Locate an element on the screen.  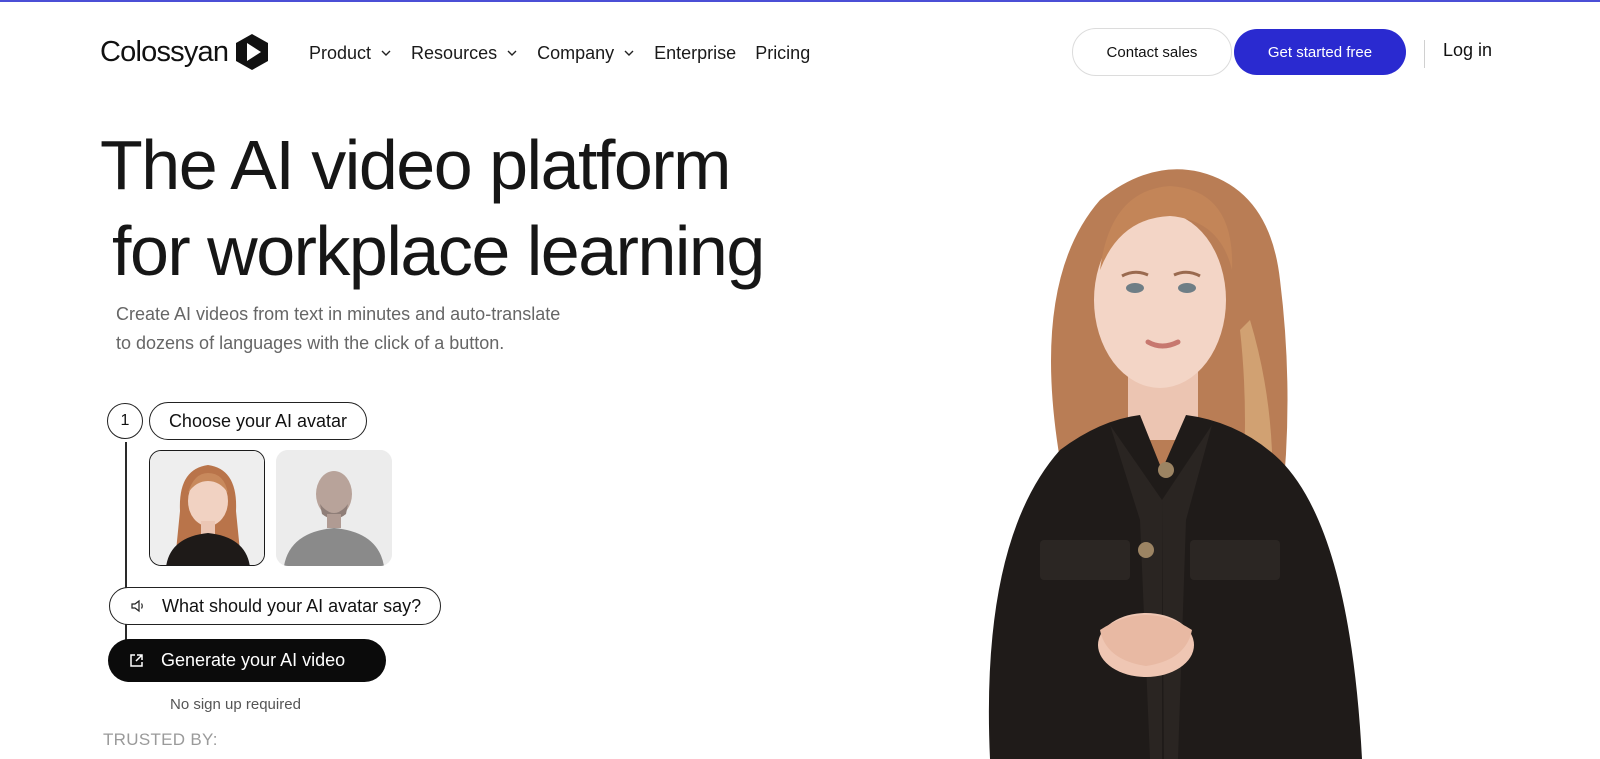
nav-pricing: Pricing is located at coordinates (782, 53).